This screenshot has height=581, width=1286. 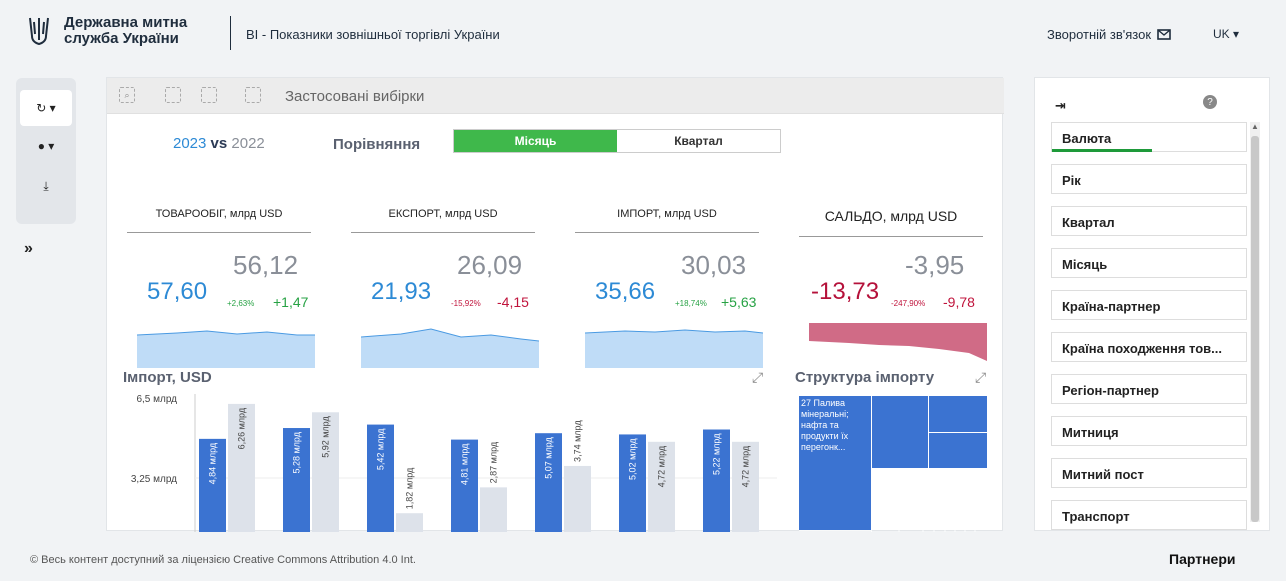 I want to click on filter-scrollbar: ▲, so click(x=1255, y=322).